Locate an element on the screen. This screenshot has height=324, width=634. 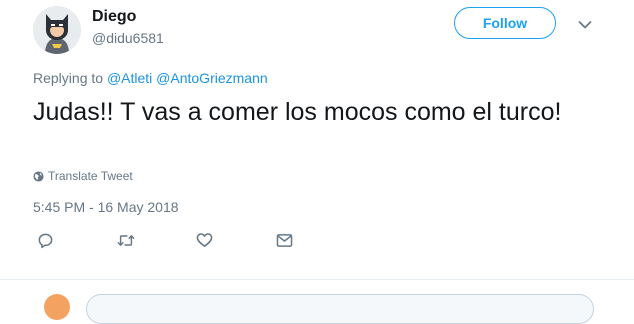
like-button is located at coordinates (204, 240).